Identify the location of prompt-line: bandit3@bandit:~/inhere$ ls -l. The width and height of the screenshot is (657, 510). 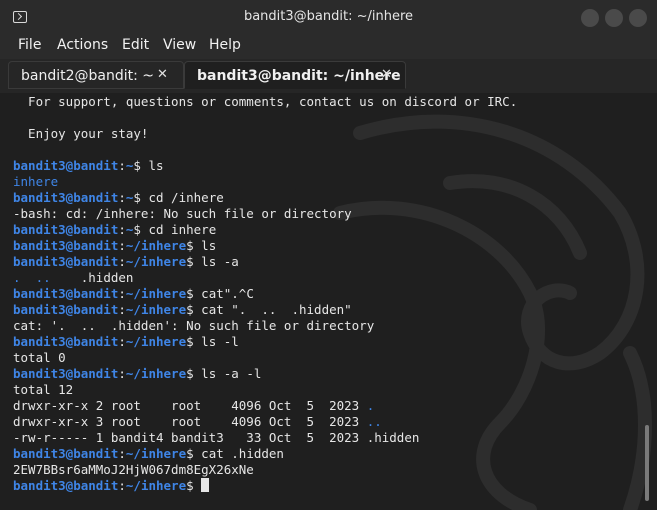
(265, 342).